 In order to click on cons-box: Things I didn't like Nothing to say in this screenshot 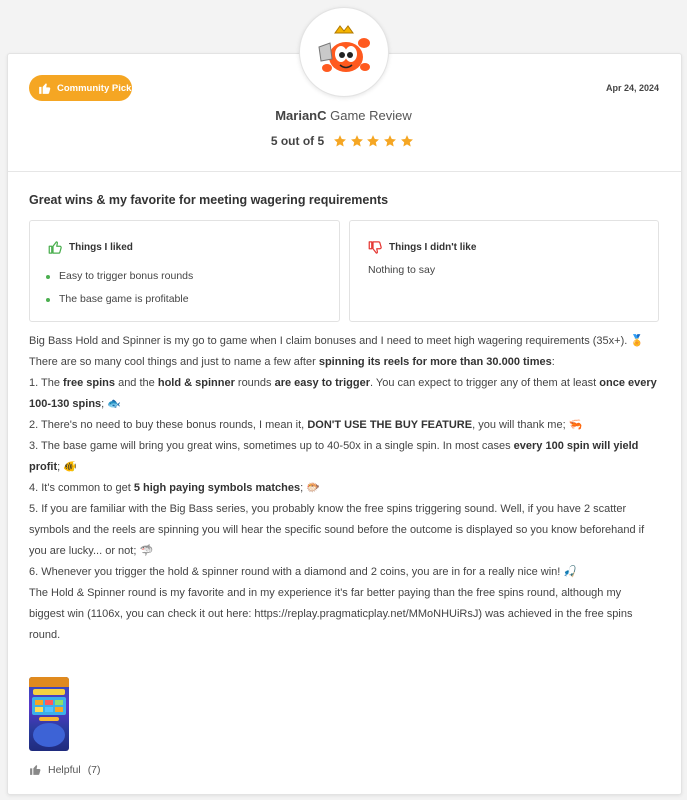, I will do `click(504, 271)`.